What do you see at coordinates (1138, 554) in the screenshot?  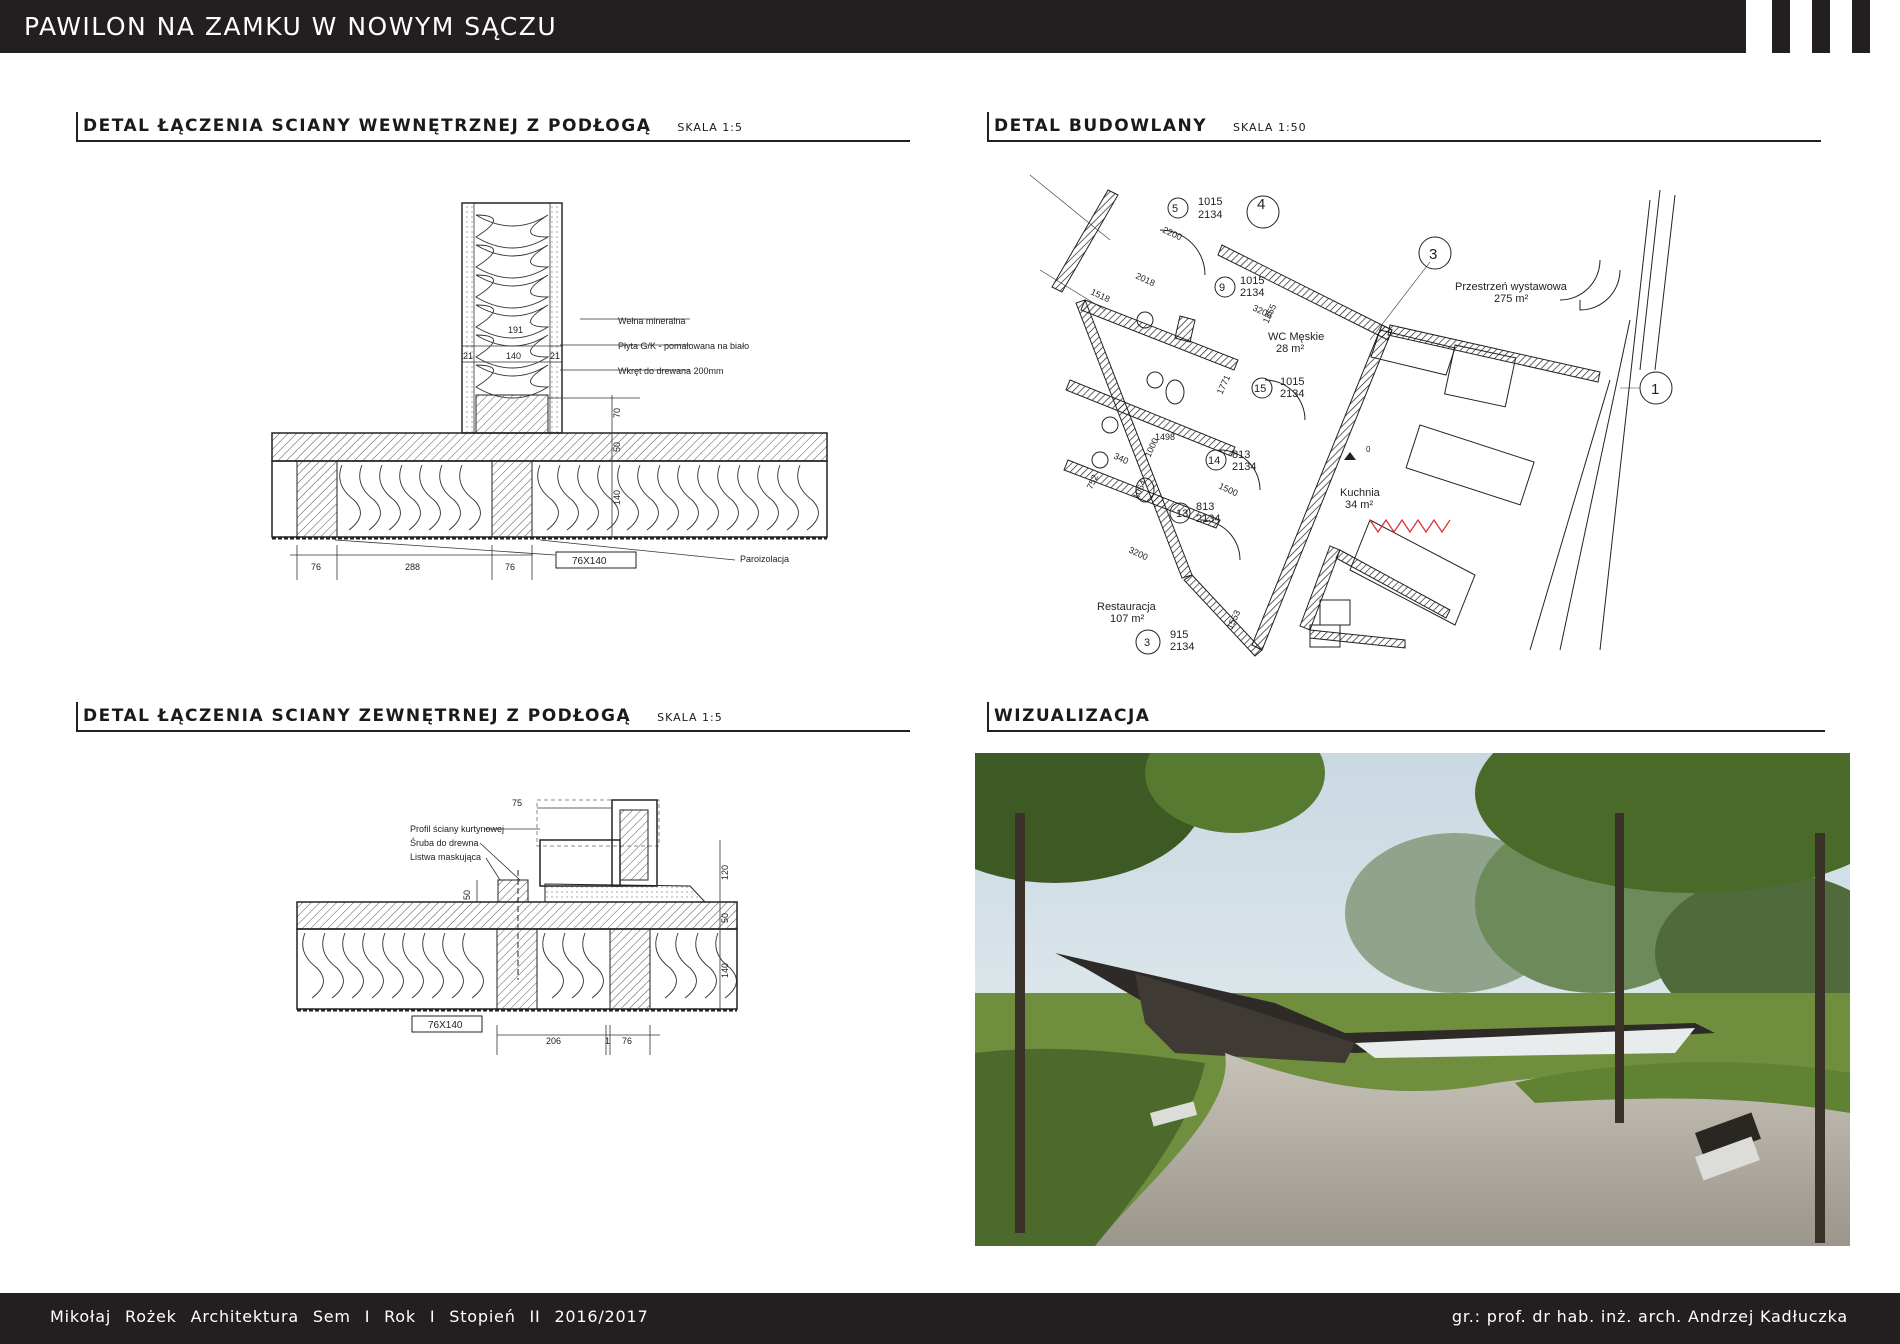 I see `dim-label: 3200` at bounding box center [1138, 554].